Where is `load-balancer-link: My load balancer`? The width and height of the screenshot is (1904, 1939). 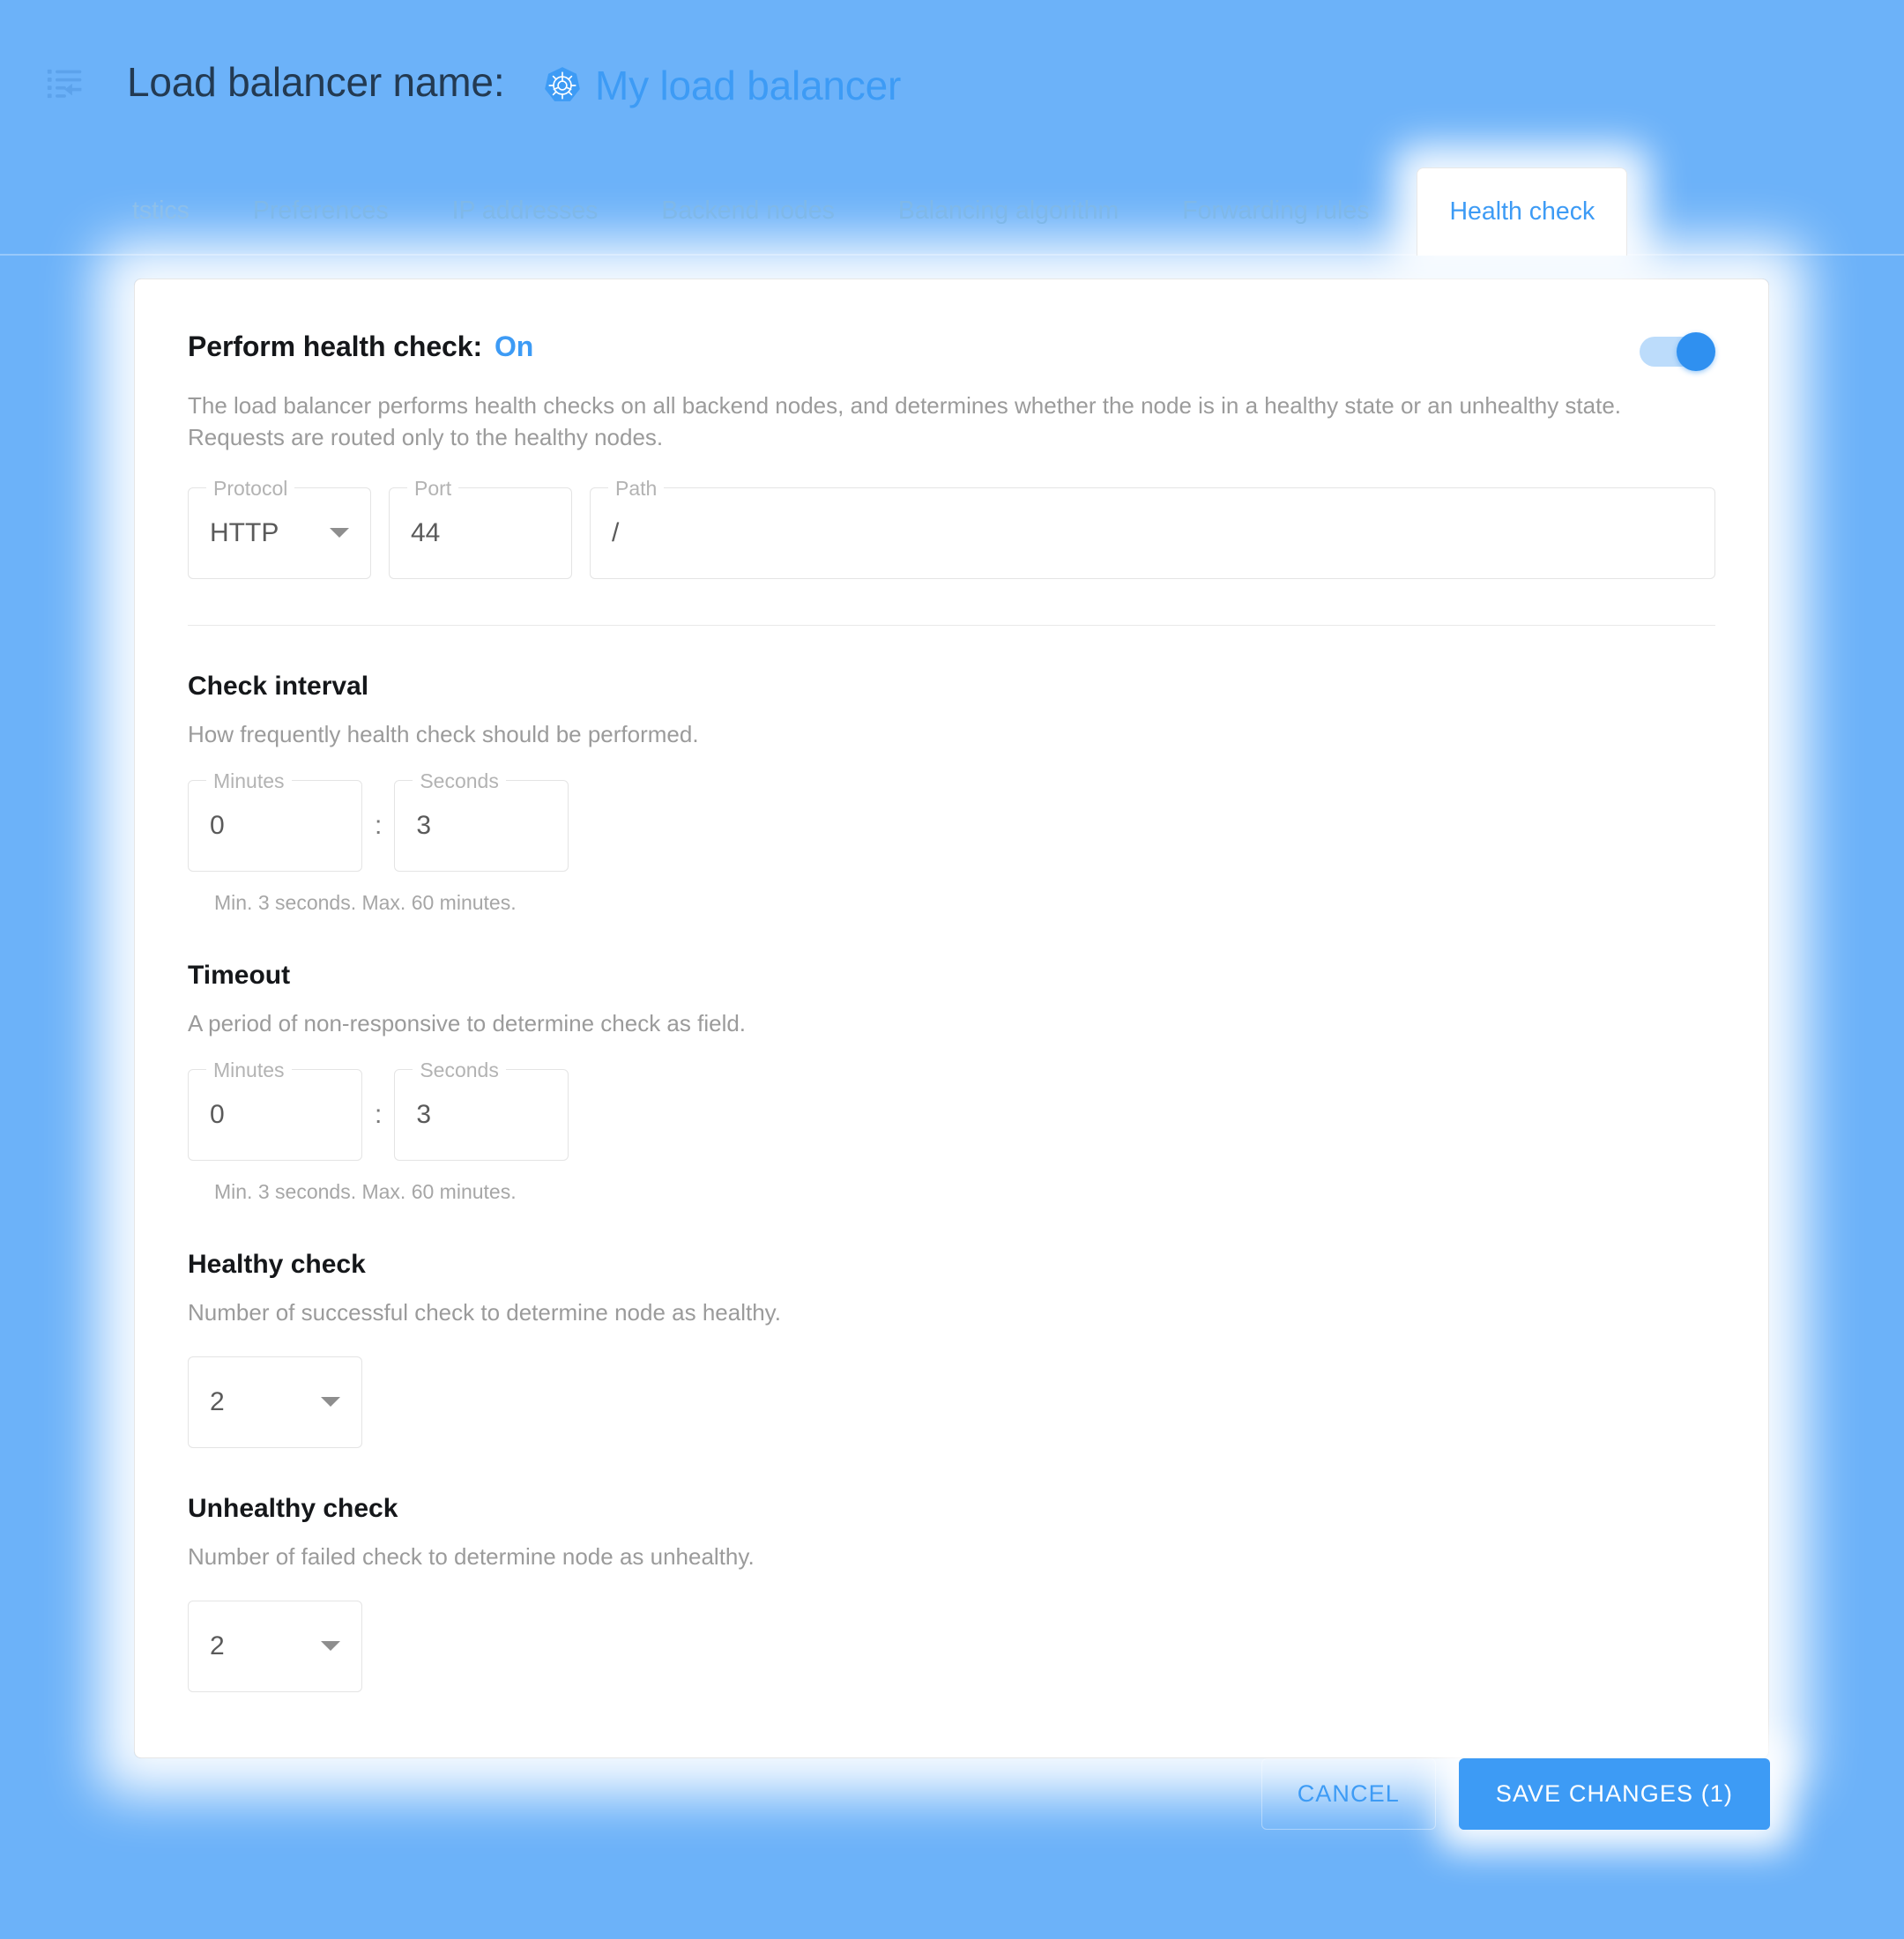
load-balancer-link: My load balancer is located at coordinates (722, 85).